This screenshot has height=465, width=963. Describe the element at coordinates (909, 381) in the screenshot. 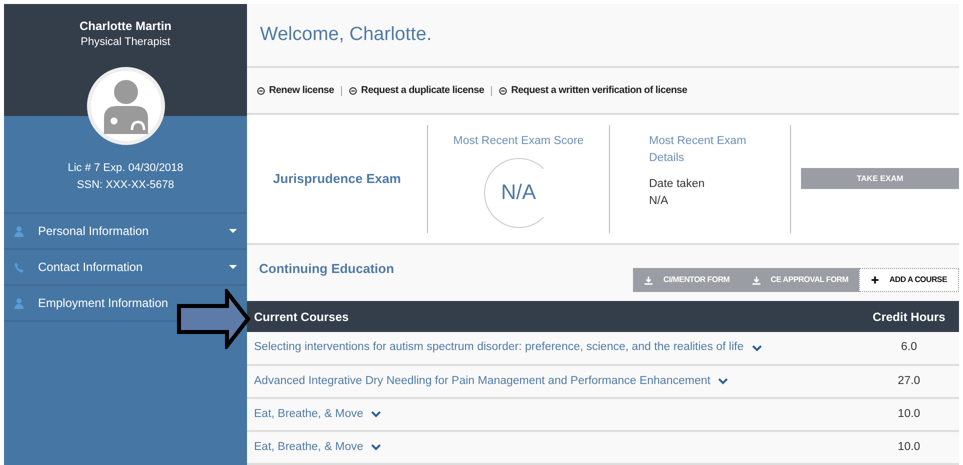

I see `credit-hours: 27.0` at that location.